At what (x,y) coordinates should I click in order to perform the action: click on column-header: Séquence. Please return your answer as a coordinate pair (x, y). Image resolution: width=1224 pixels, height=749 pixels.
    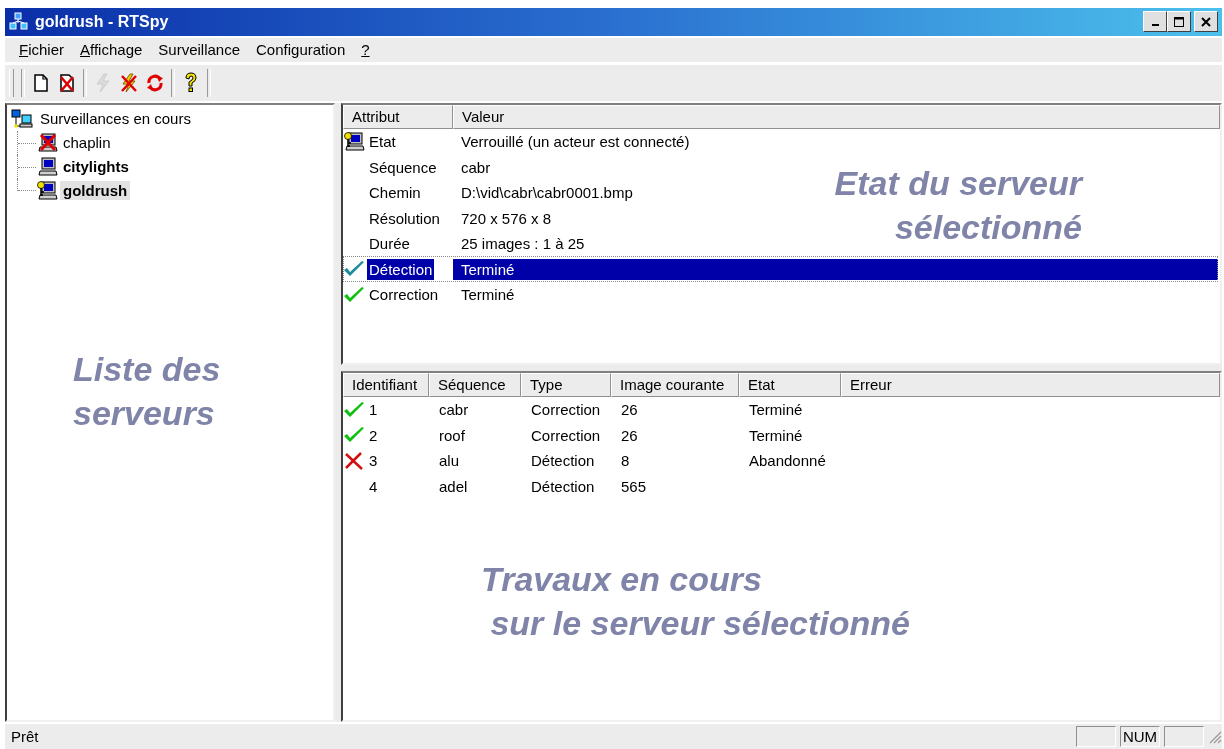
    Looking at the image, I should click on (475, 384).